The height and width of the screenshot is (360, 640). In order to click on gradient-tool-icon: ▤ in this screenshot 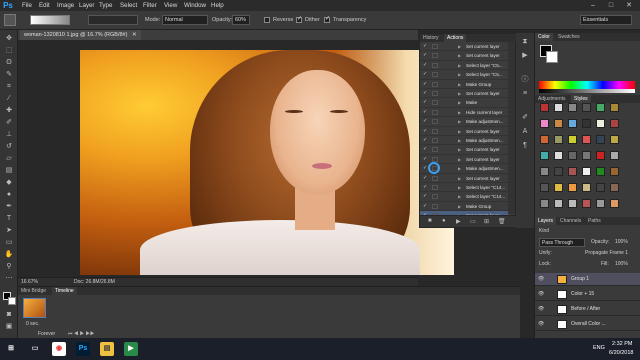, I will do `click(9, 171)`.